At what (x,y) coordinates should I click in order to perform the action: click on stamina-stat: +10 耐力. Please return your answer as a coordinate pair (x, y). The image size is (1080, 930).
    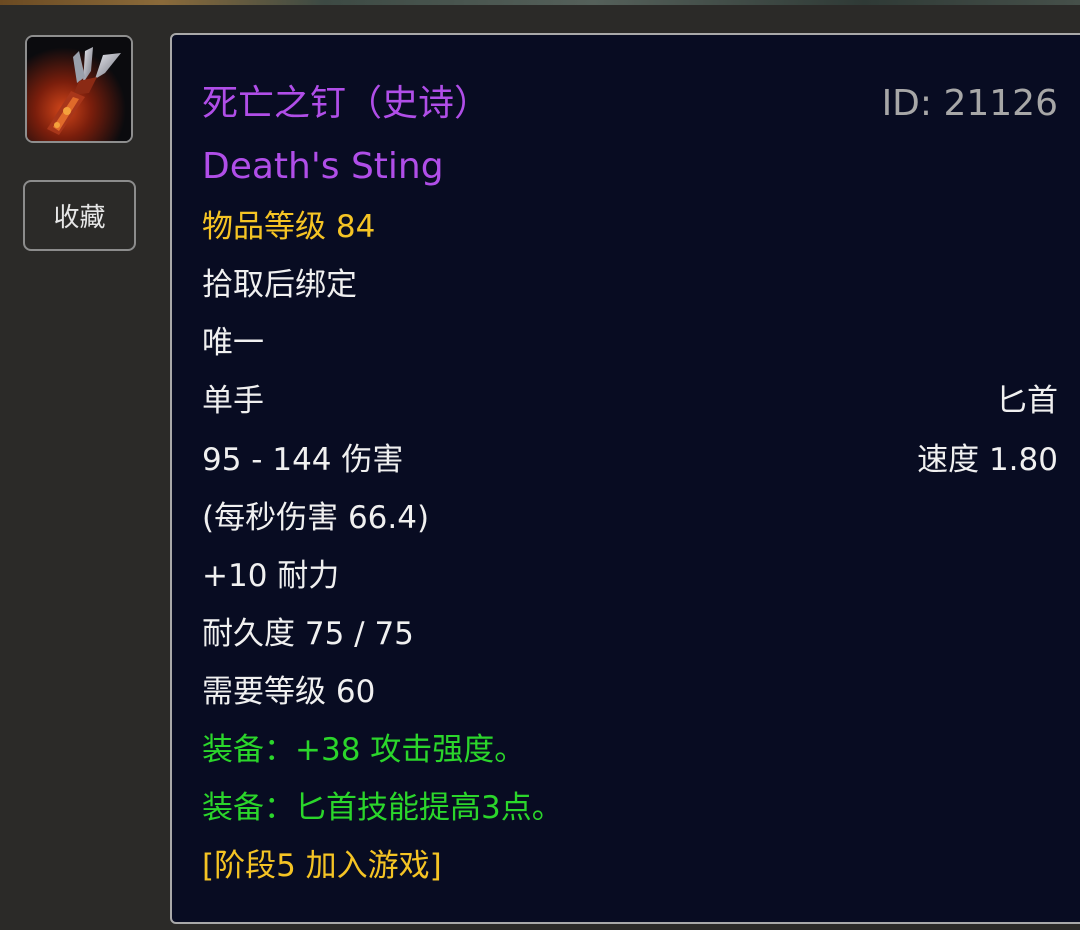
    Looking at the image, I should click on (271, 576).